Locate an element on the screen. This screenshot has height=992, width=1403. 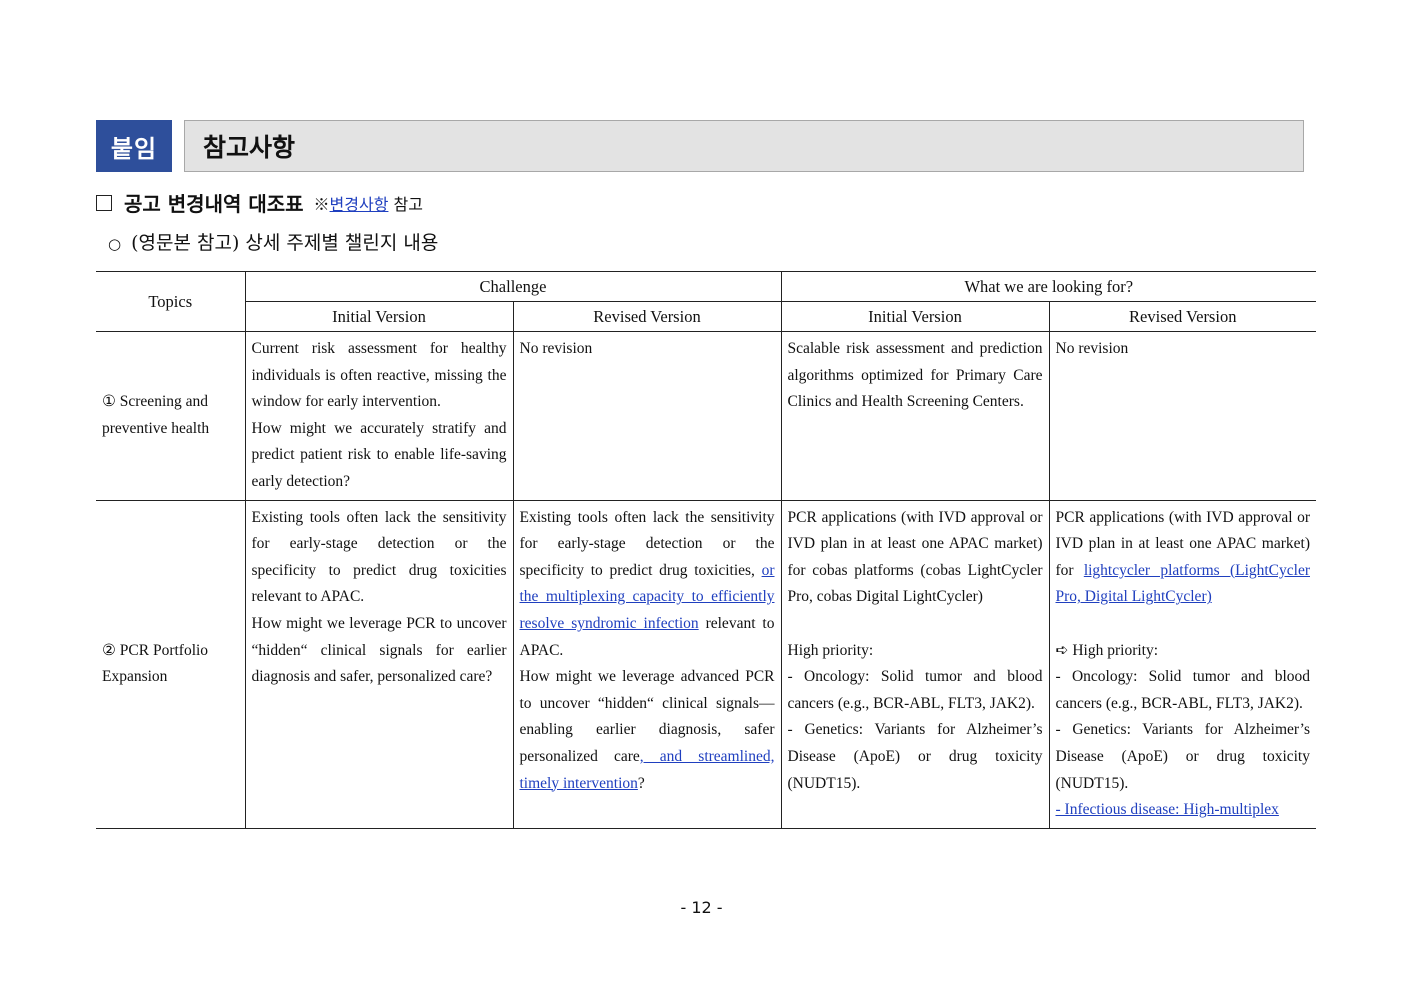
header-challenge-revised: Revised Version is located at coordinates (647, 316).